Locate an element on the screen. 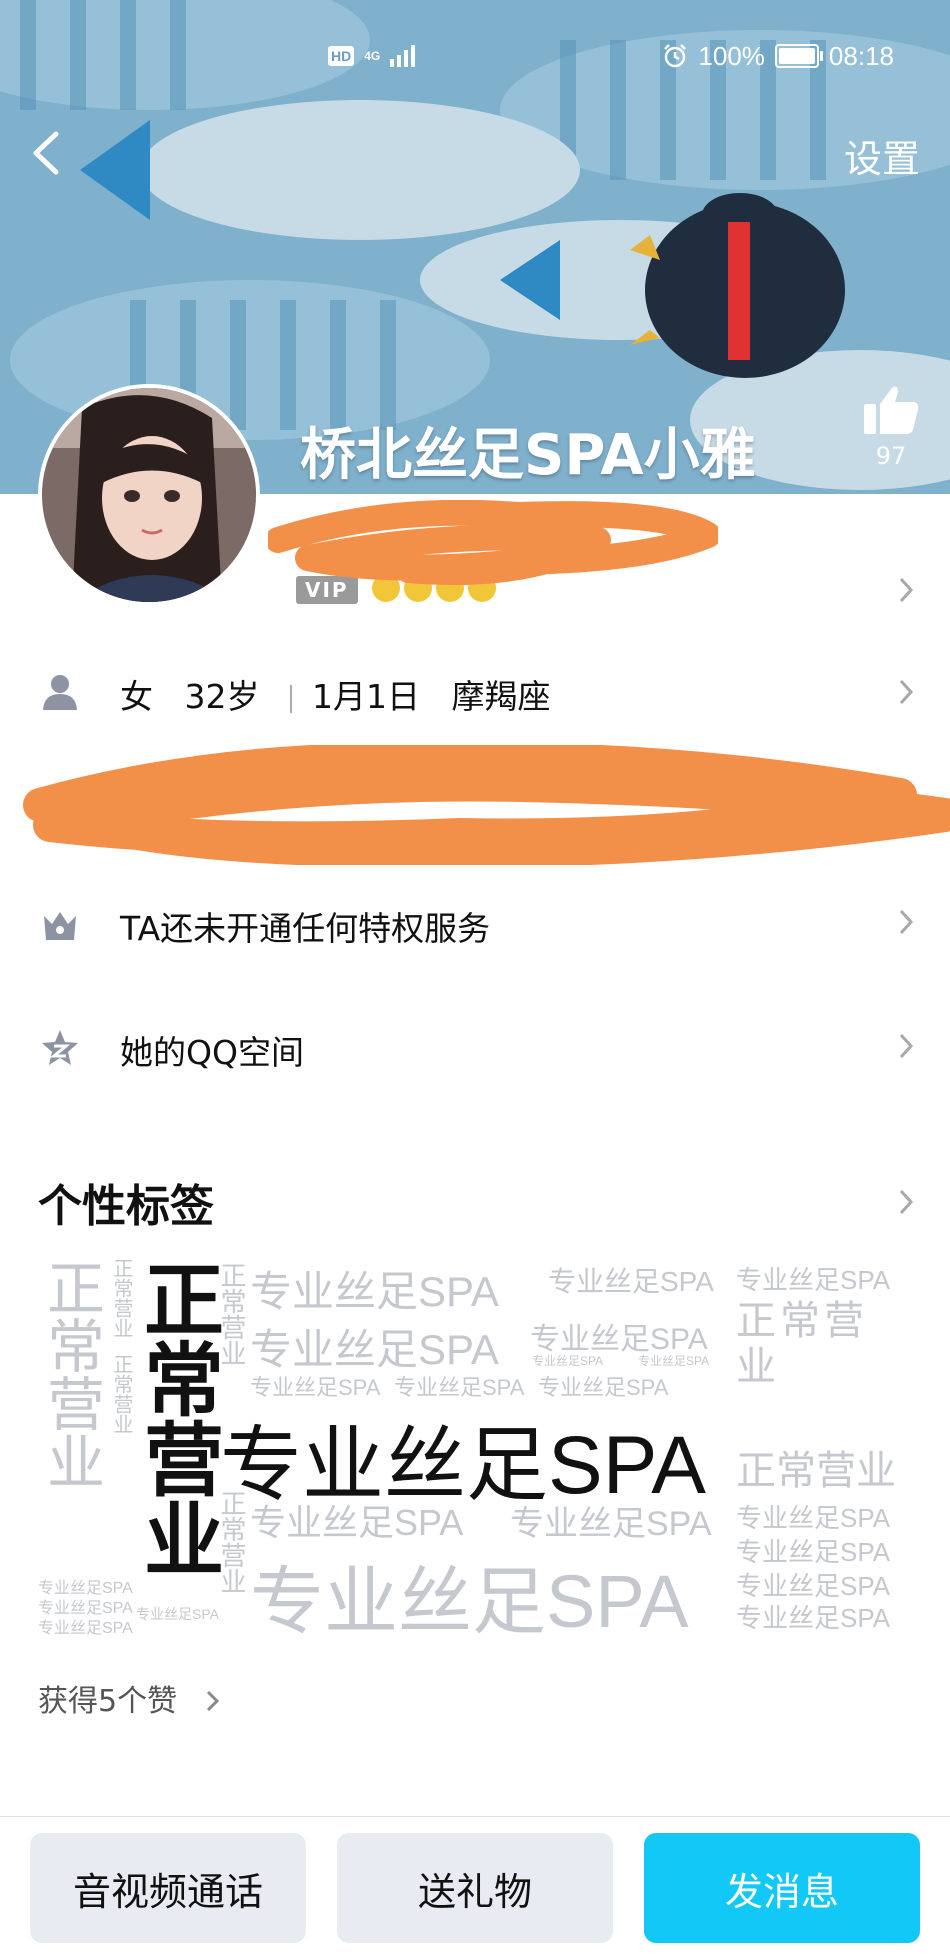 Image resolution: width=950 pixels, height=1960 pixels. likes-received-text: 获得5个赞 is located at coordinates (108, 1701).